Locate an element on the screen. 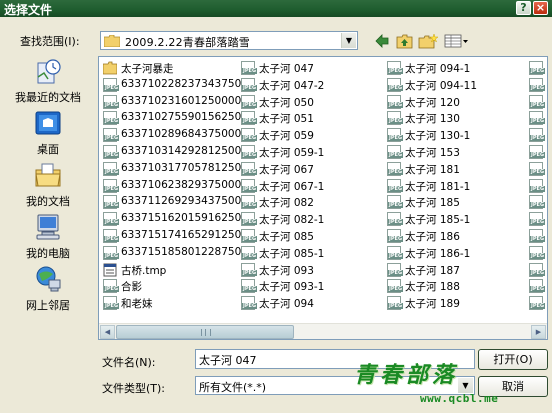  file-name: 633710314292812500a is located at coordinates (184, 151).